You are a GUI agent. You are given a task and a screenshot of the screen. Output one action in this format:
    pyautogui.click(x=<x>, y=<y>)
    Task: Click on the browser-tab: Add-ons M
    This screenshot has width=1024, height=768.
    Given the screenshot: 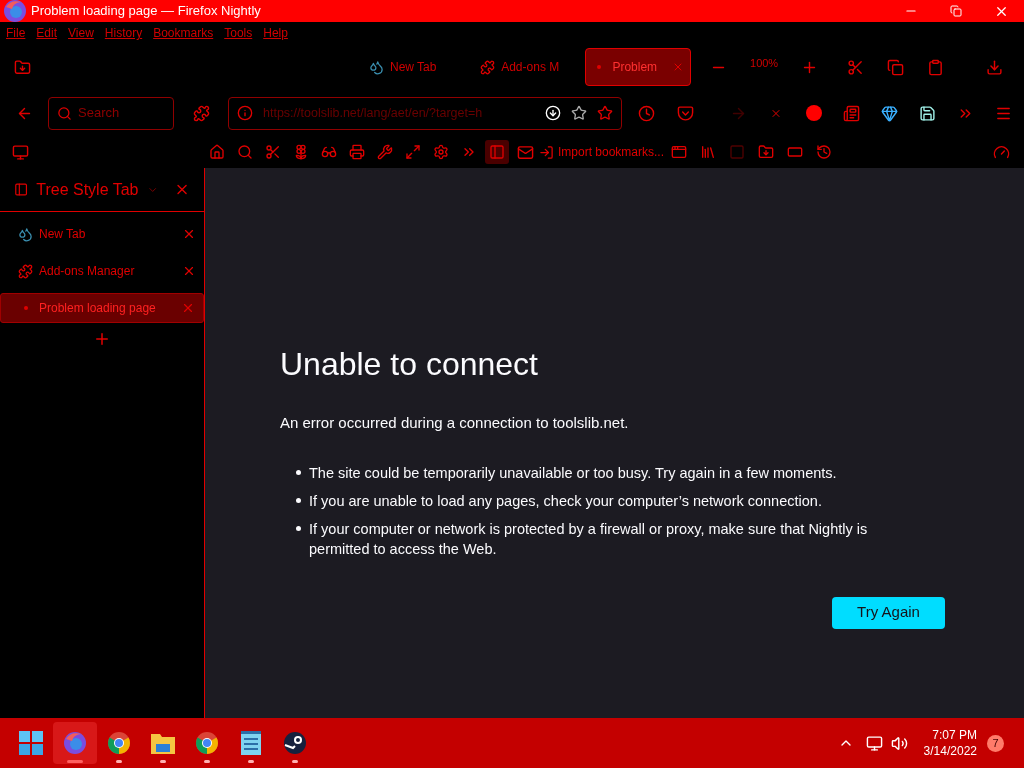 What is the action you would take?
    pyautogui.click(x=527, y=67)
    